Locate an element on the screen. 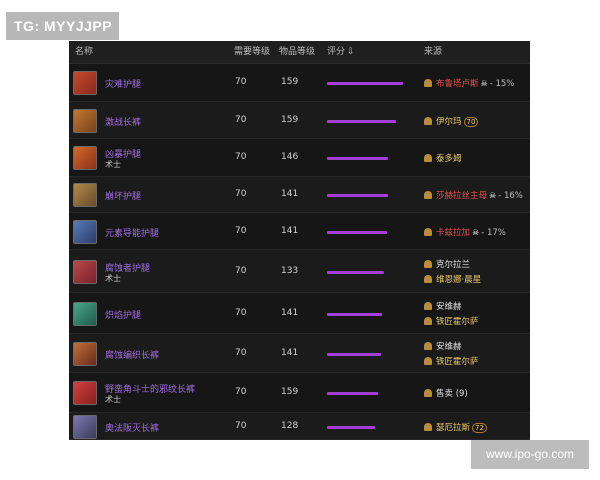  source-entry: 售卖 (9) is located at coordinates (446, 393).